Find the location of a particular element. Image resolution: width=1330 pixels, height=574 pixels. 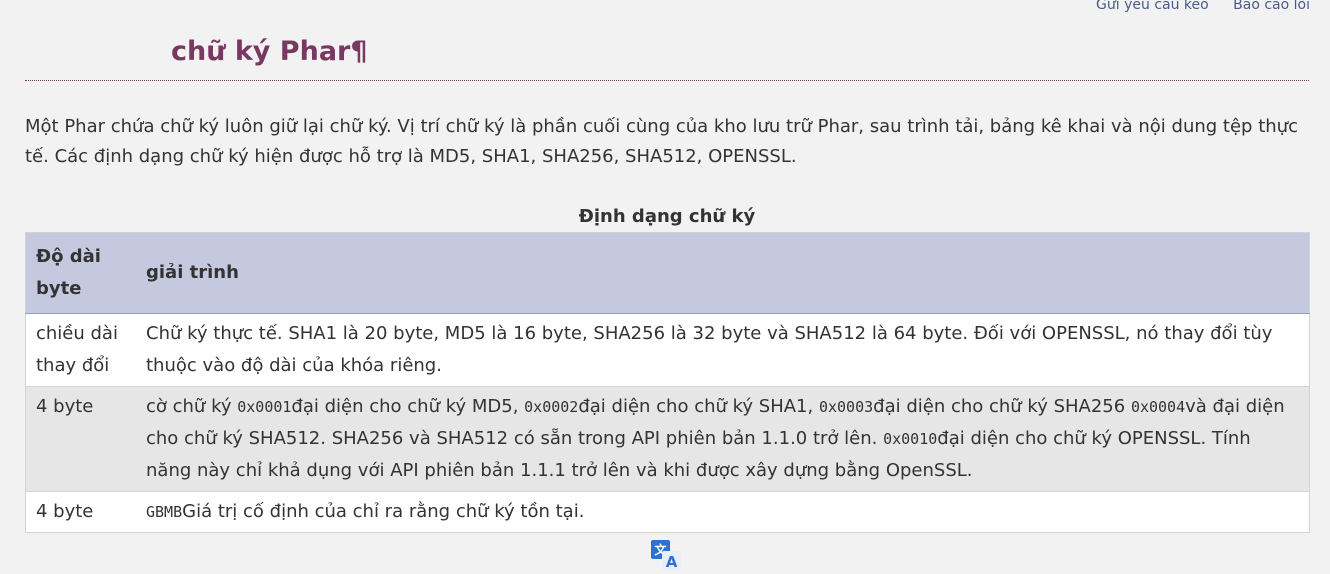

code-sha1-flag: 0x0002 is located at coordinates (551, 407).